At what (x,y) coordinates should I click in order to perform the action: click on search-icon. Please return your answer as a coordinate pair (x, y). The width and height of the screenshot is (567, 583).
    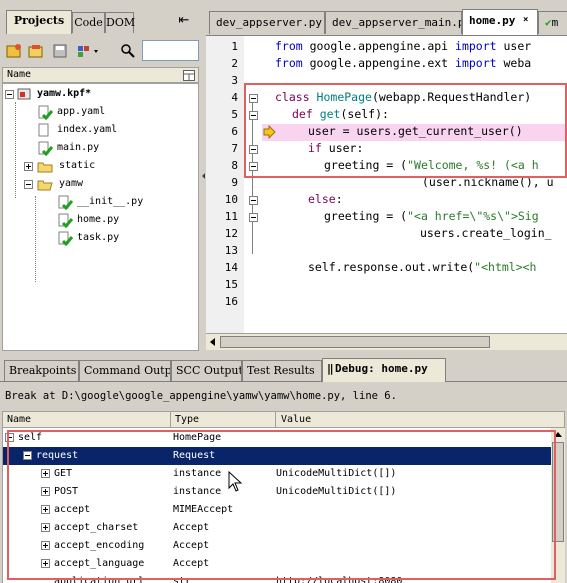
    Looking at the image, I should click on (128, 51).